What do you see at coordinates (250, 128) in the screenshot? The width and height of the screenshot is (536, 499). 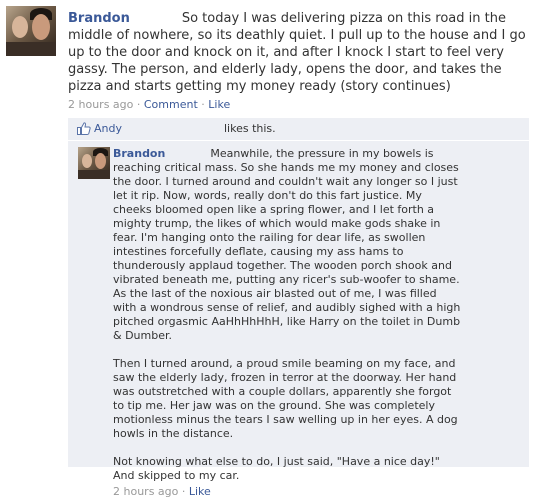 I see `likes-text: likes this.` at bounding box center [250, 128].